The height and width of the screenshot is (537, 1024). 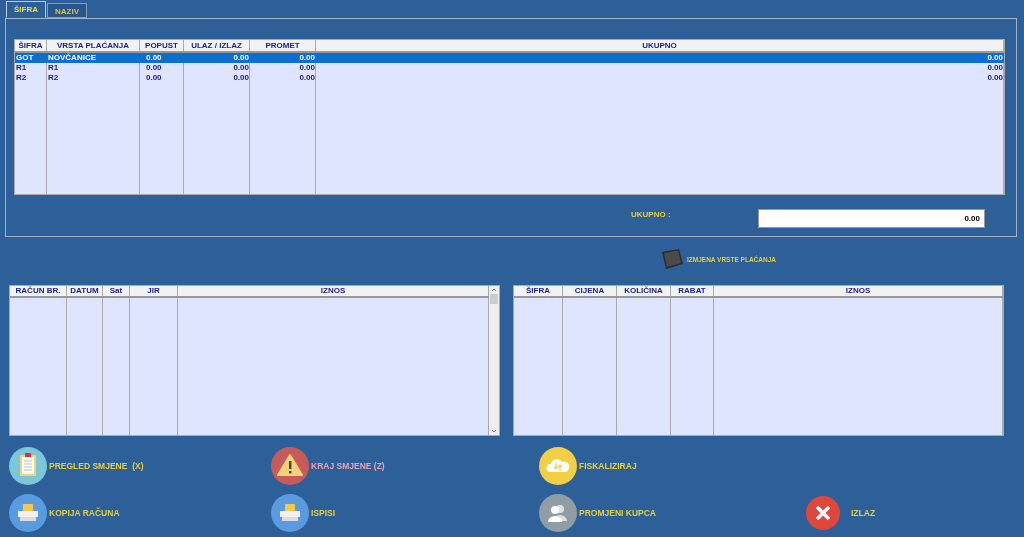 I want to click on table-row: GOT NOVČANICE 0.00 0.00 0.00 0.00, so click(x=509, y=58).